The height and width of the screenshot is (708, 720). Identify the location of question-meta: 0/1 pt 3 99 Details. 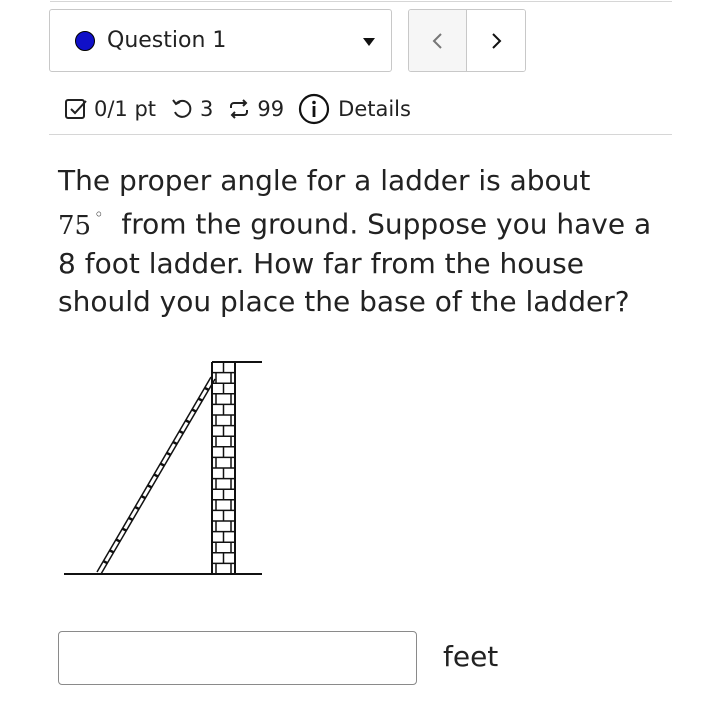
(244, 109).